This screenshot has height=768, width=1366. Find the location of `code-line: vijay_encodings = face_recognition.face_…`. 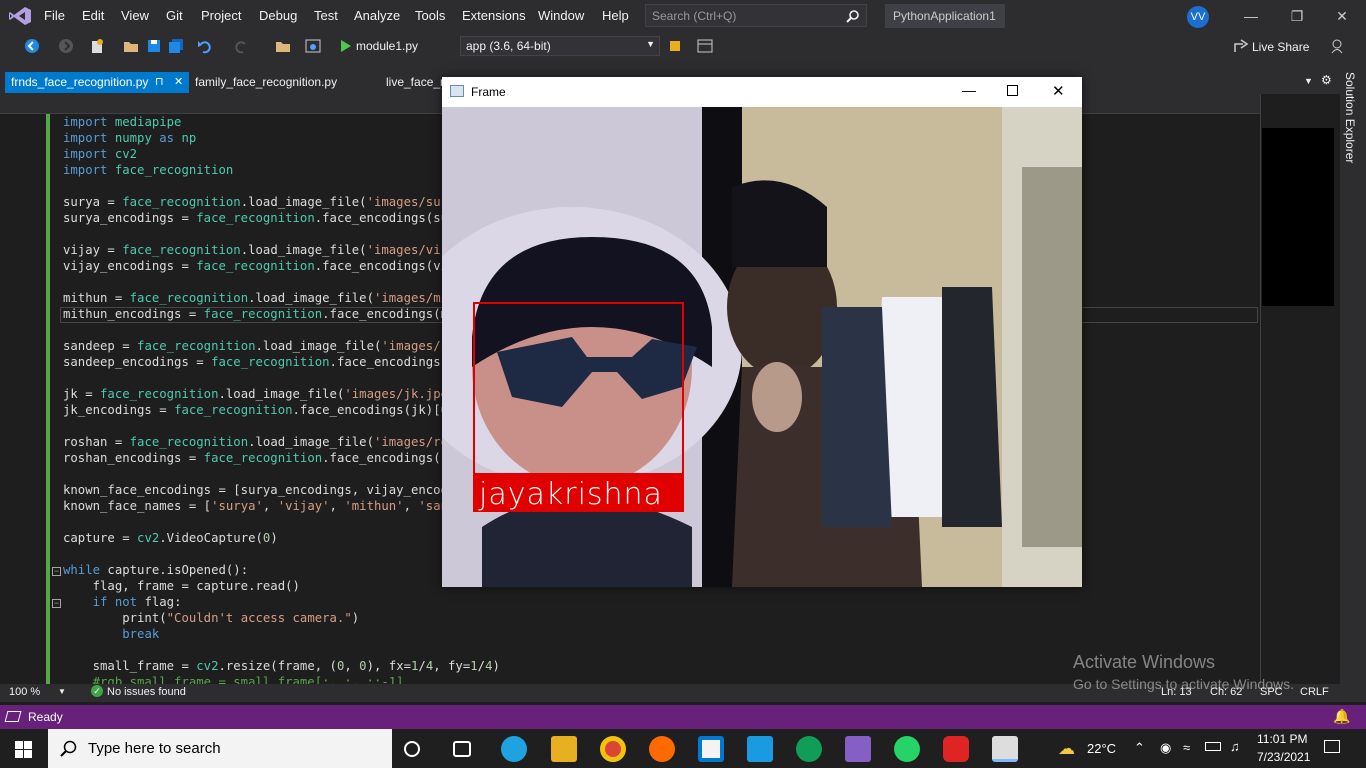

code-line: vijay_encodings = face_recognition.face_… is located at coordinates (263, 267).